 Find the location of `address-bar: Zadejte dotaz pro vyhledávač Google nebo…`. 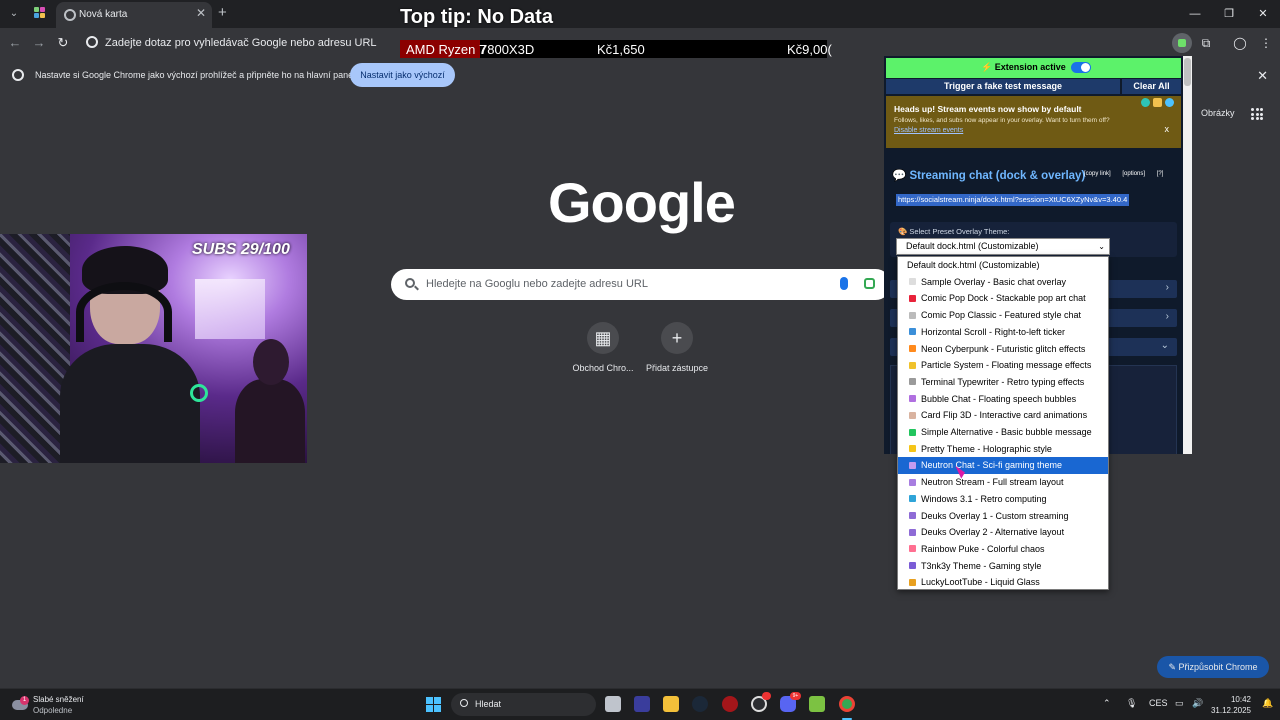

address-bar: Zadejte dotaz pro vyhledávač Google nebo… is located at coordinates (233, 43).